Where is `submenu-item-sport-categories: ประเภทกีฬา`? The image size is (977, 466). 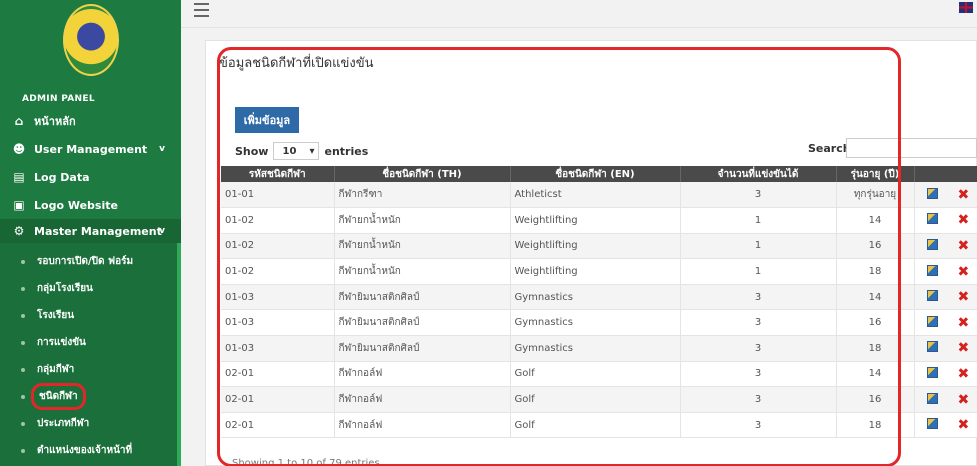
submenu-item-sport-categories: ประเภทกีฬา is located at coordinates (88, 423).